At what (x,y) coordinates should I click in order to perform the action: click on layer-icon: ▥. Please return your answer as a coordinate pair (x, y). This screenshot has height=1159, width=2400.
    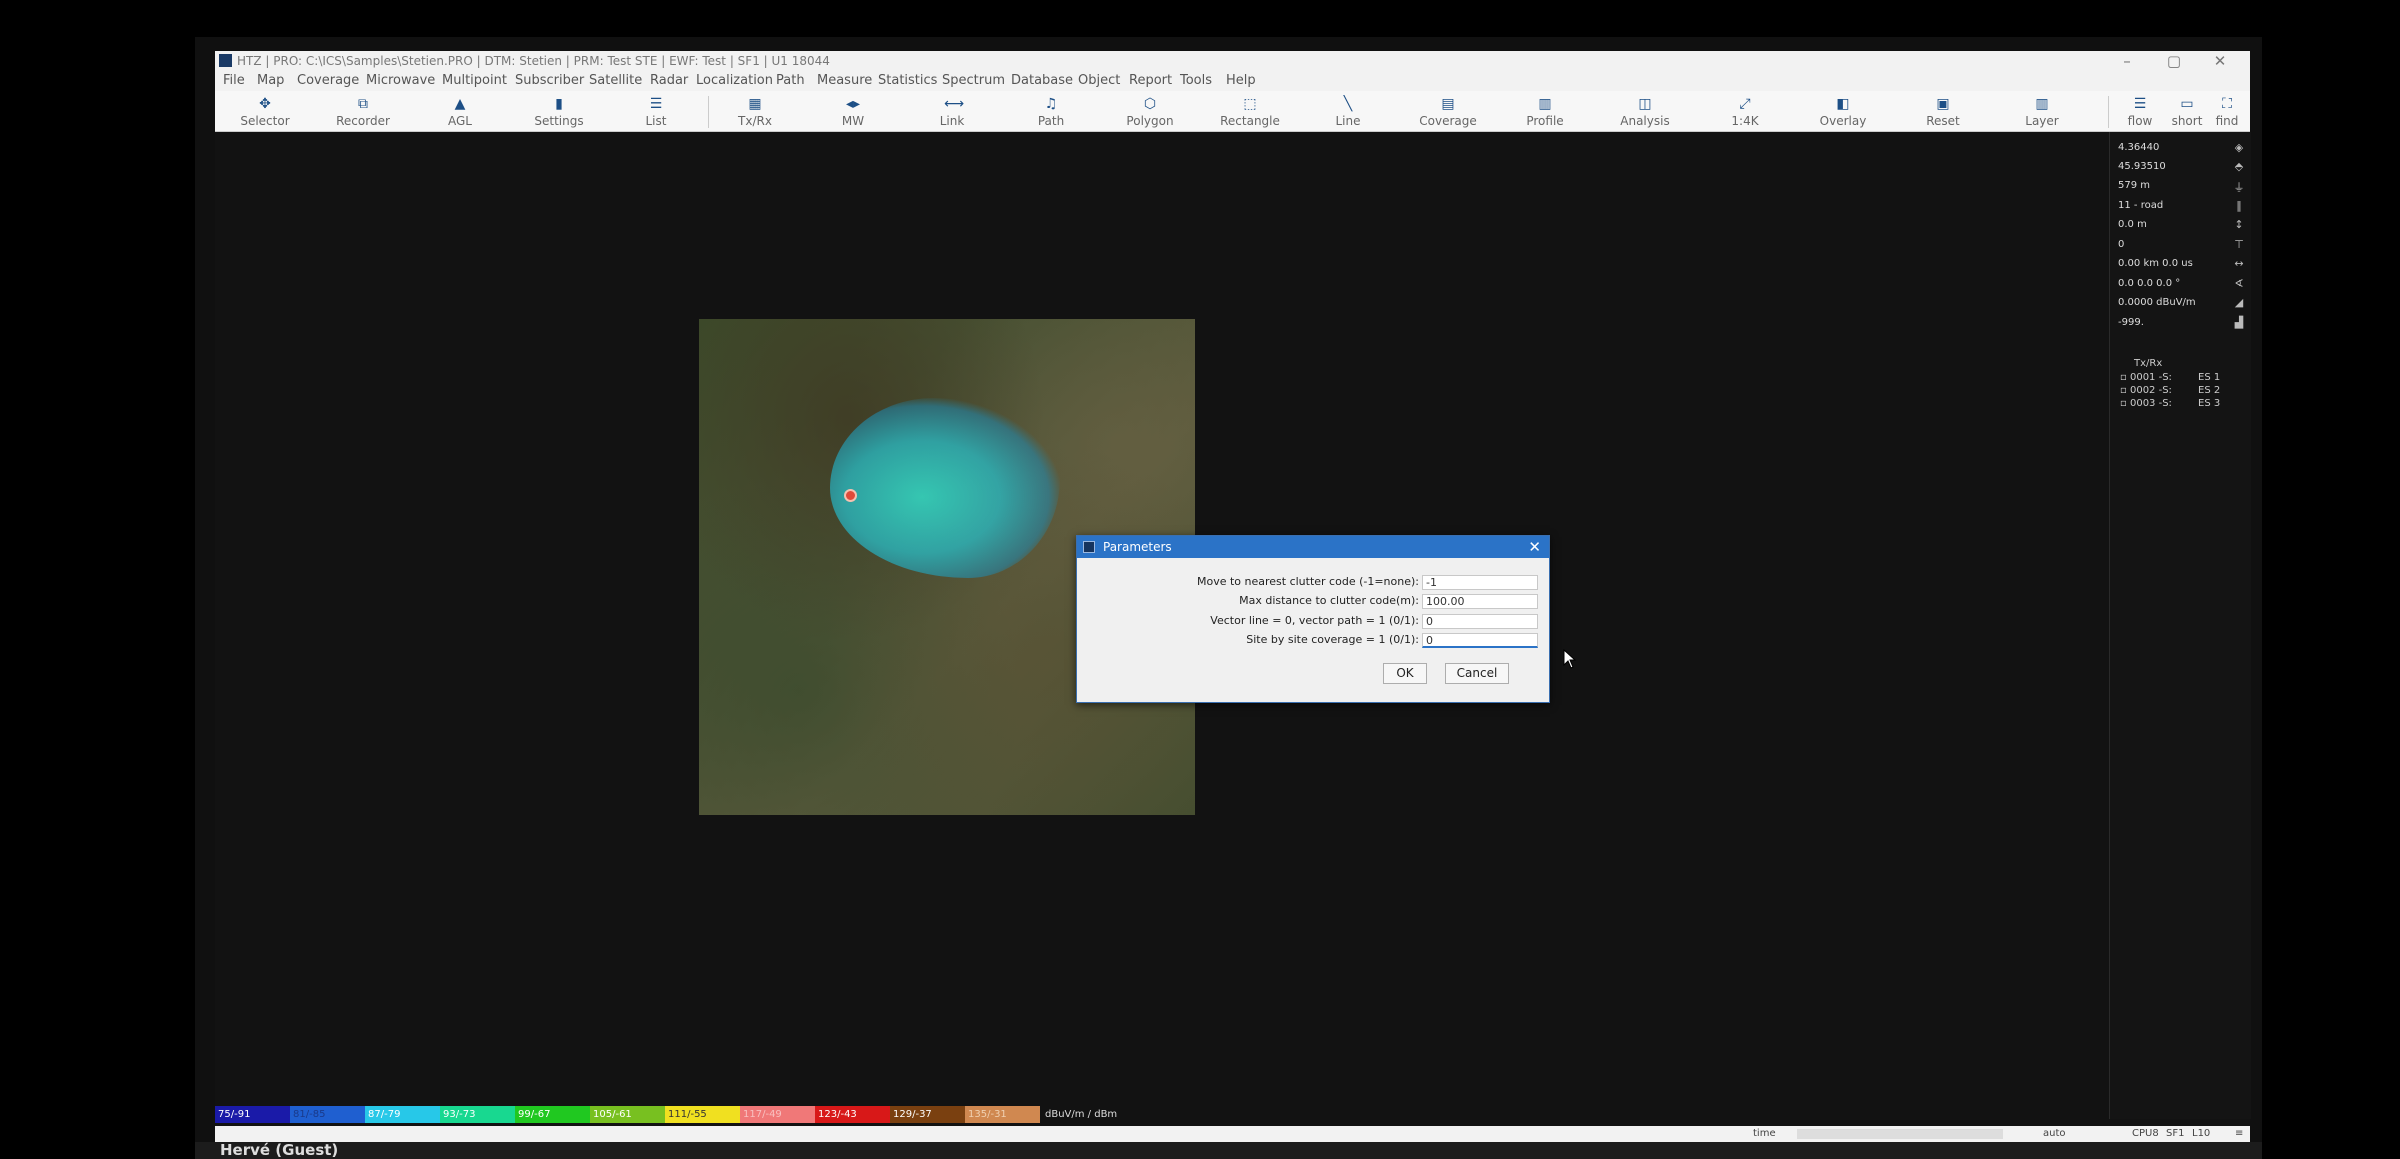
    Looking at the image, I should click on (2042, 104).